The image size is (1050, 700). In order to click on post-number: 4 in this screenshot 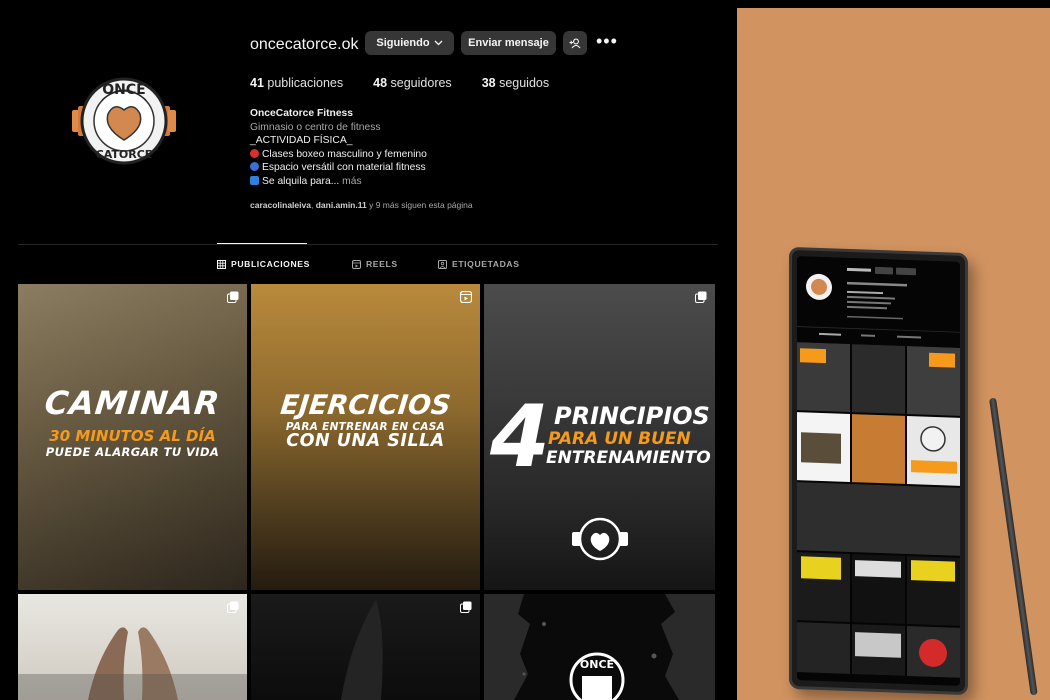, I will do `click(520, 437)`.